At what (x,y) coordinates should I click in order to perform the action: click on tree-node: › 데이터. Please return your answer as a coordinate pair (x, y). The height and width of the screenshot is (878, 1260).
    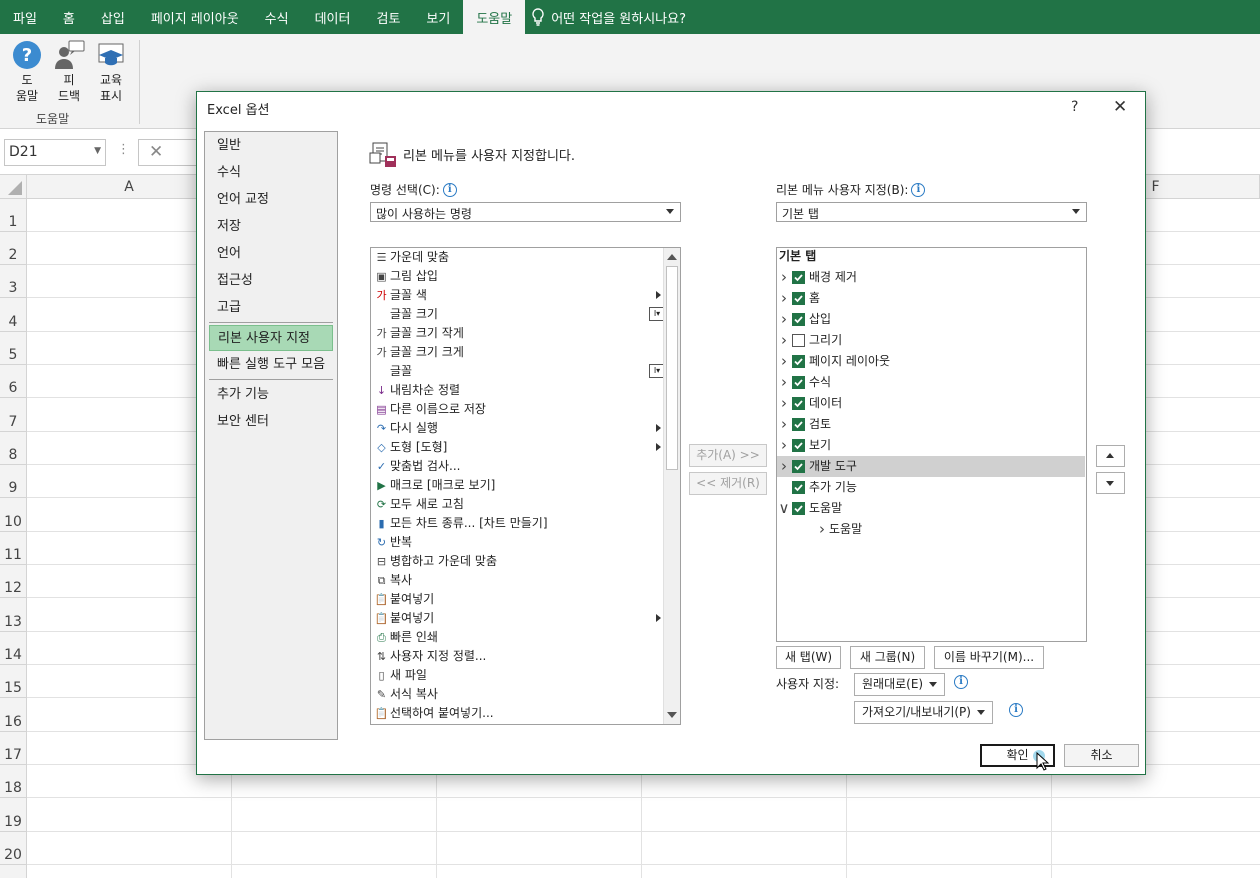
    Looking at the image, I should click on (931, 403).